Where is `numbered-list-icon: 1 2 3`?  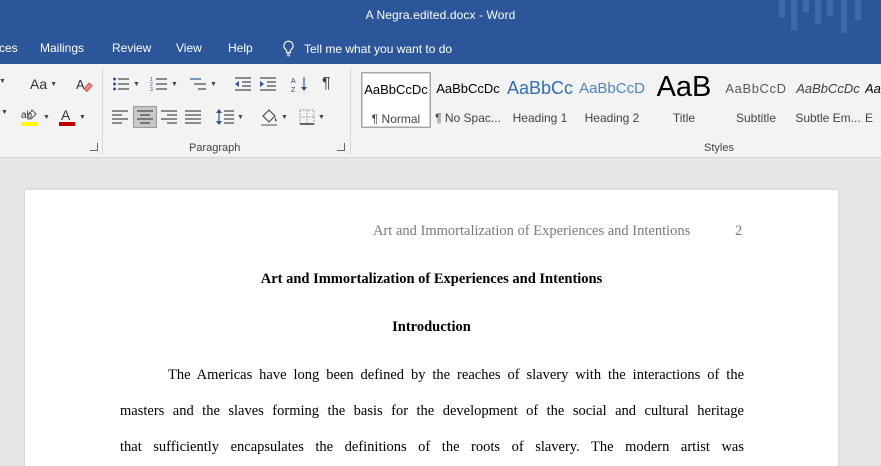
numbered-list-icon: 1 2 3 is located at coordinates (158, 84).